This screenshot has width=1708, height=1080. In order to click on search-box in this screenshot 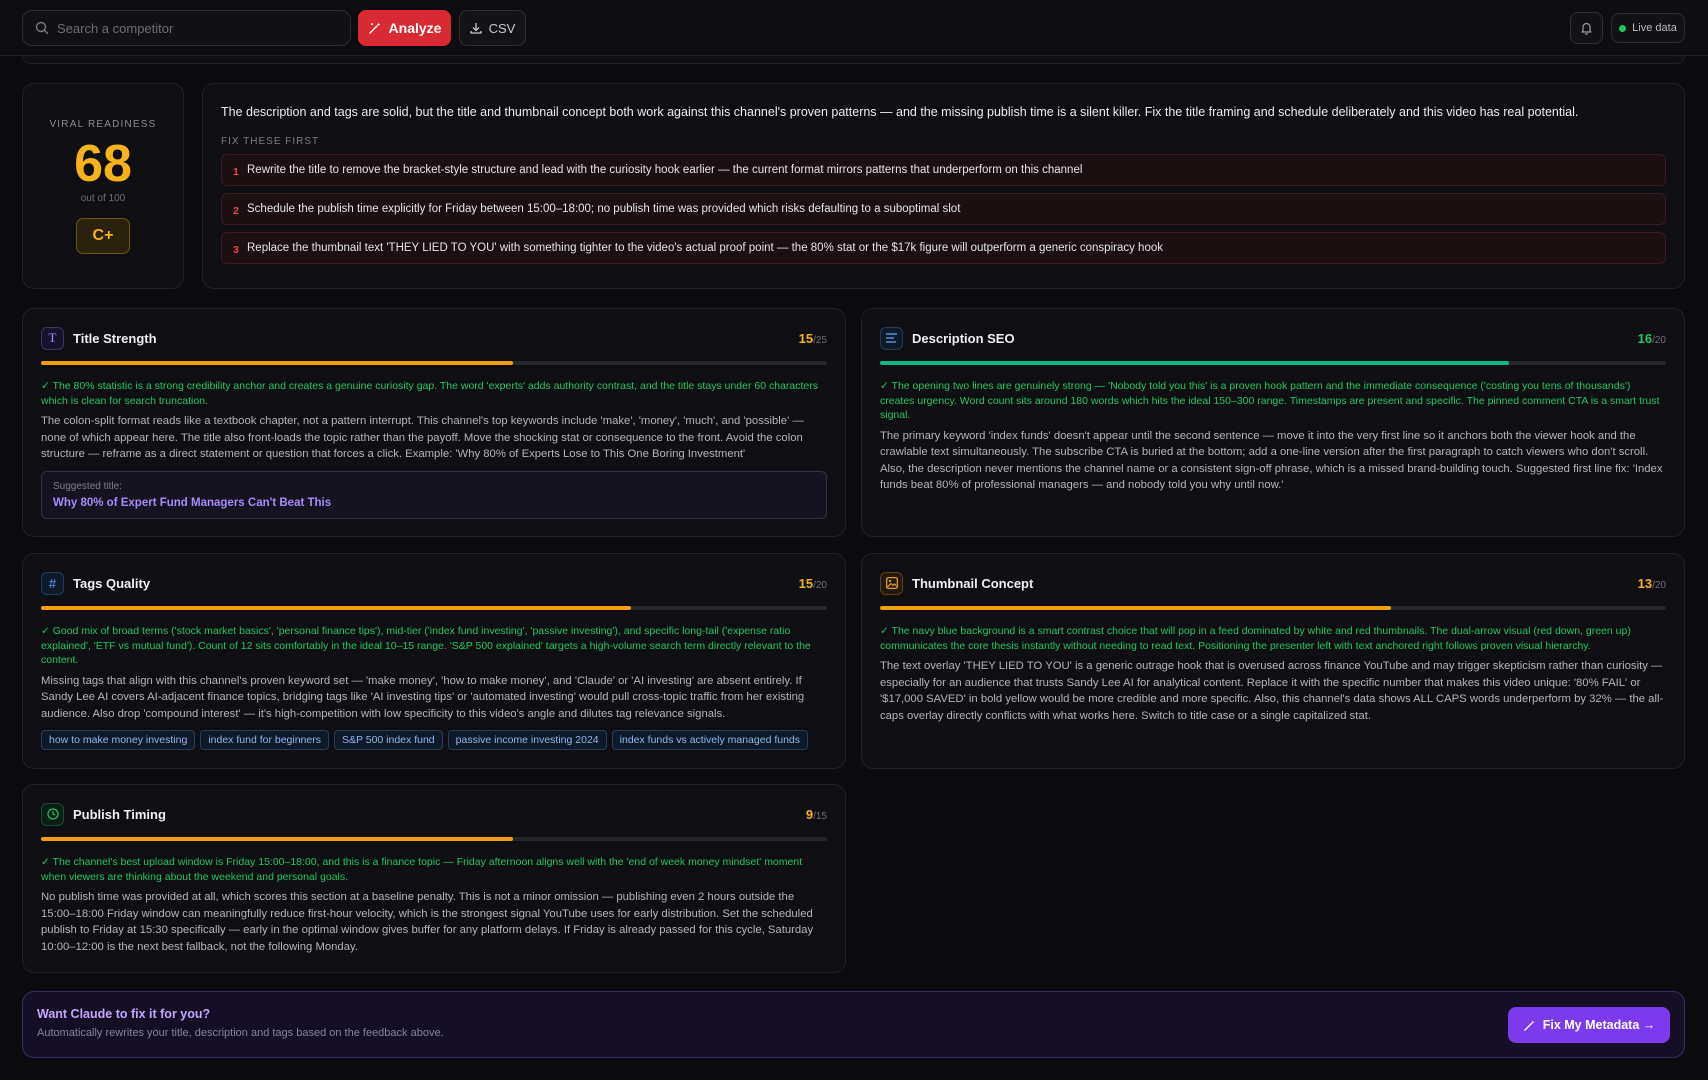, I will do `click(186, 28)`.